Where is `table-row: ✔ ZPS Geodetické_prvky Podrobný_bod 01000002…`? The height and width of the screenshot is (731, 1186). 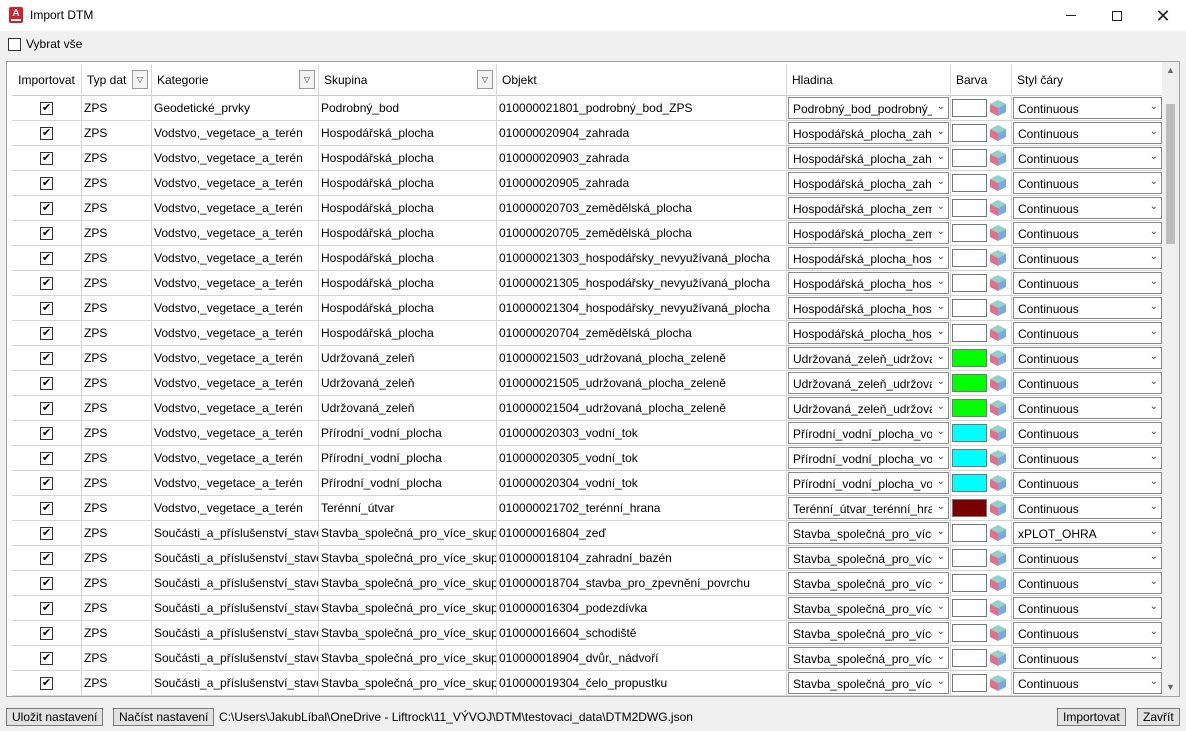 table-row: ✔ ZPS Geodetické_prvky Podrobný_bod 01000002… is located at coordinates (588, 108).